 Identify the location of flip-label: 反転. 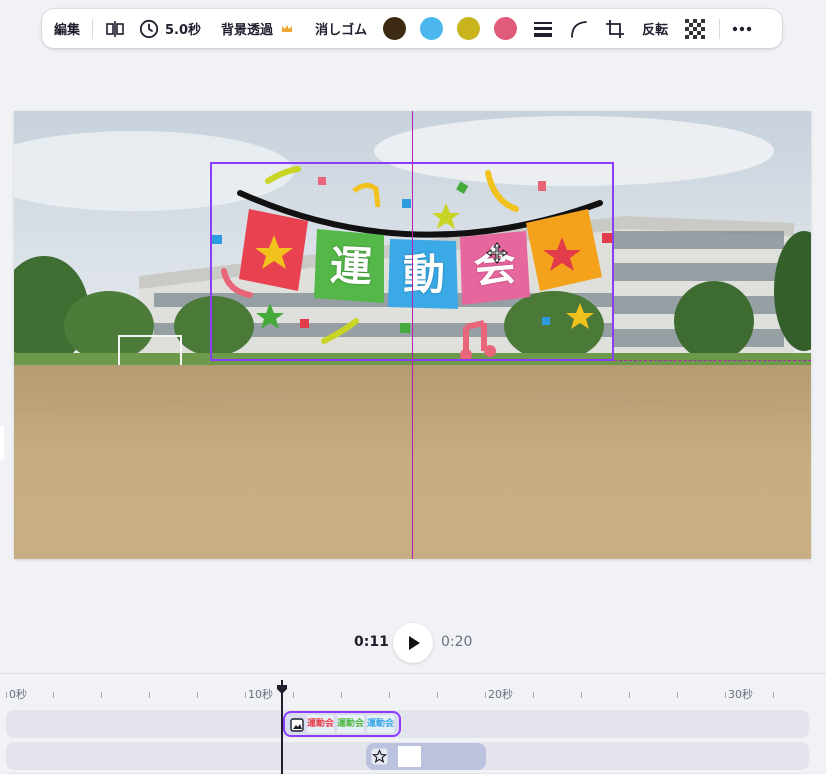
(655, 30).